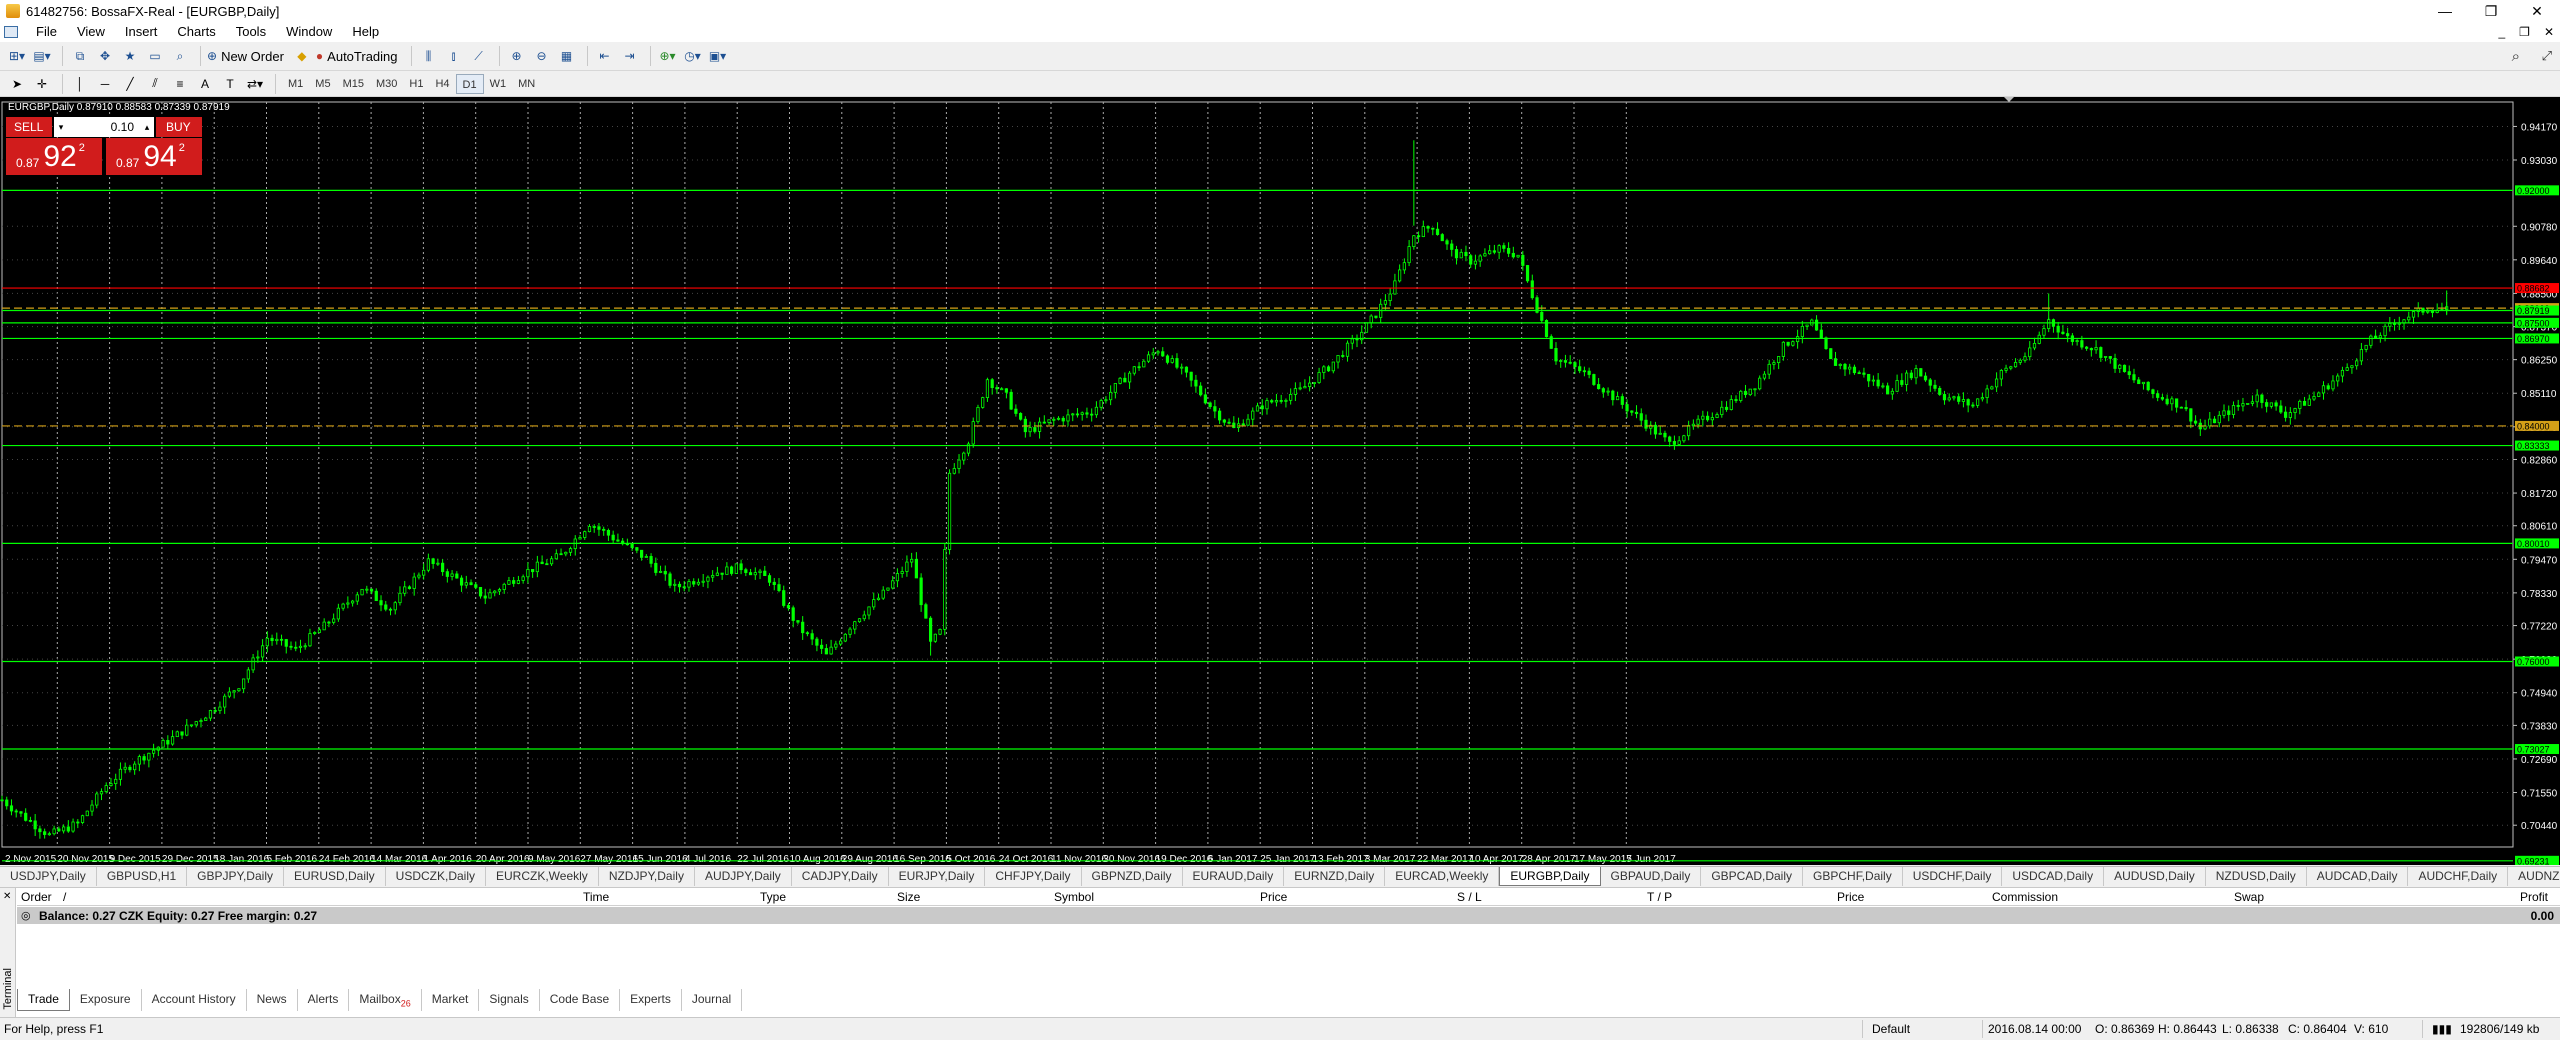  Describe the element at coordinates (454, 56) in the screenshot. I see `candlestick-icon: ⫾` at that location.